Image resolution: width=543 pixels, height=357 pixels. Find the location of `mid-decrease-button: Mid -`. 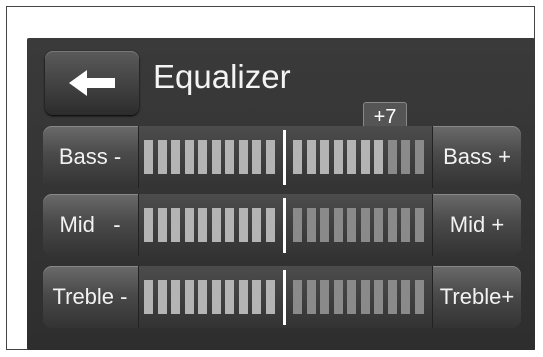

mid-decrease-button: Mid - is located at coordinates (90, 225).